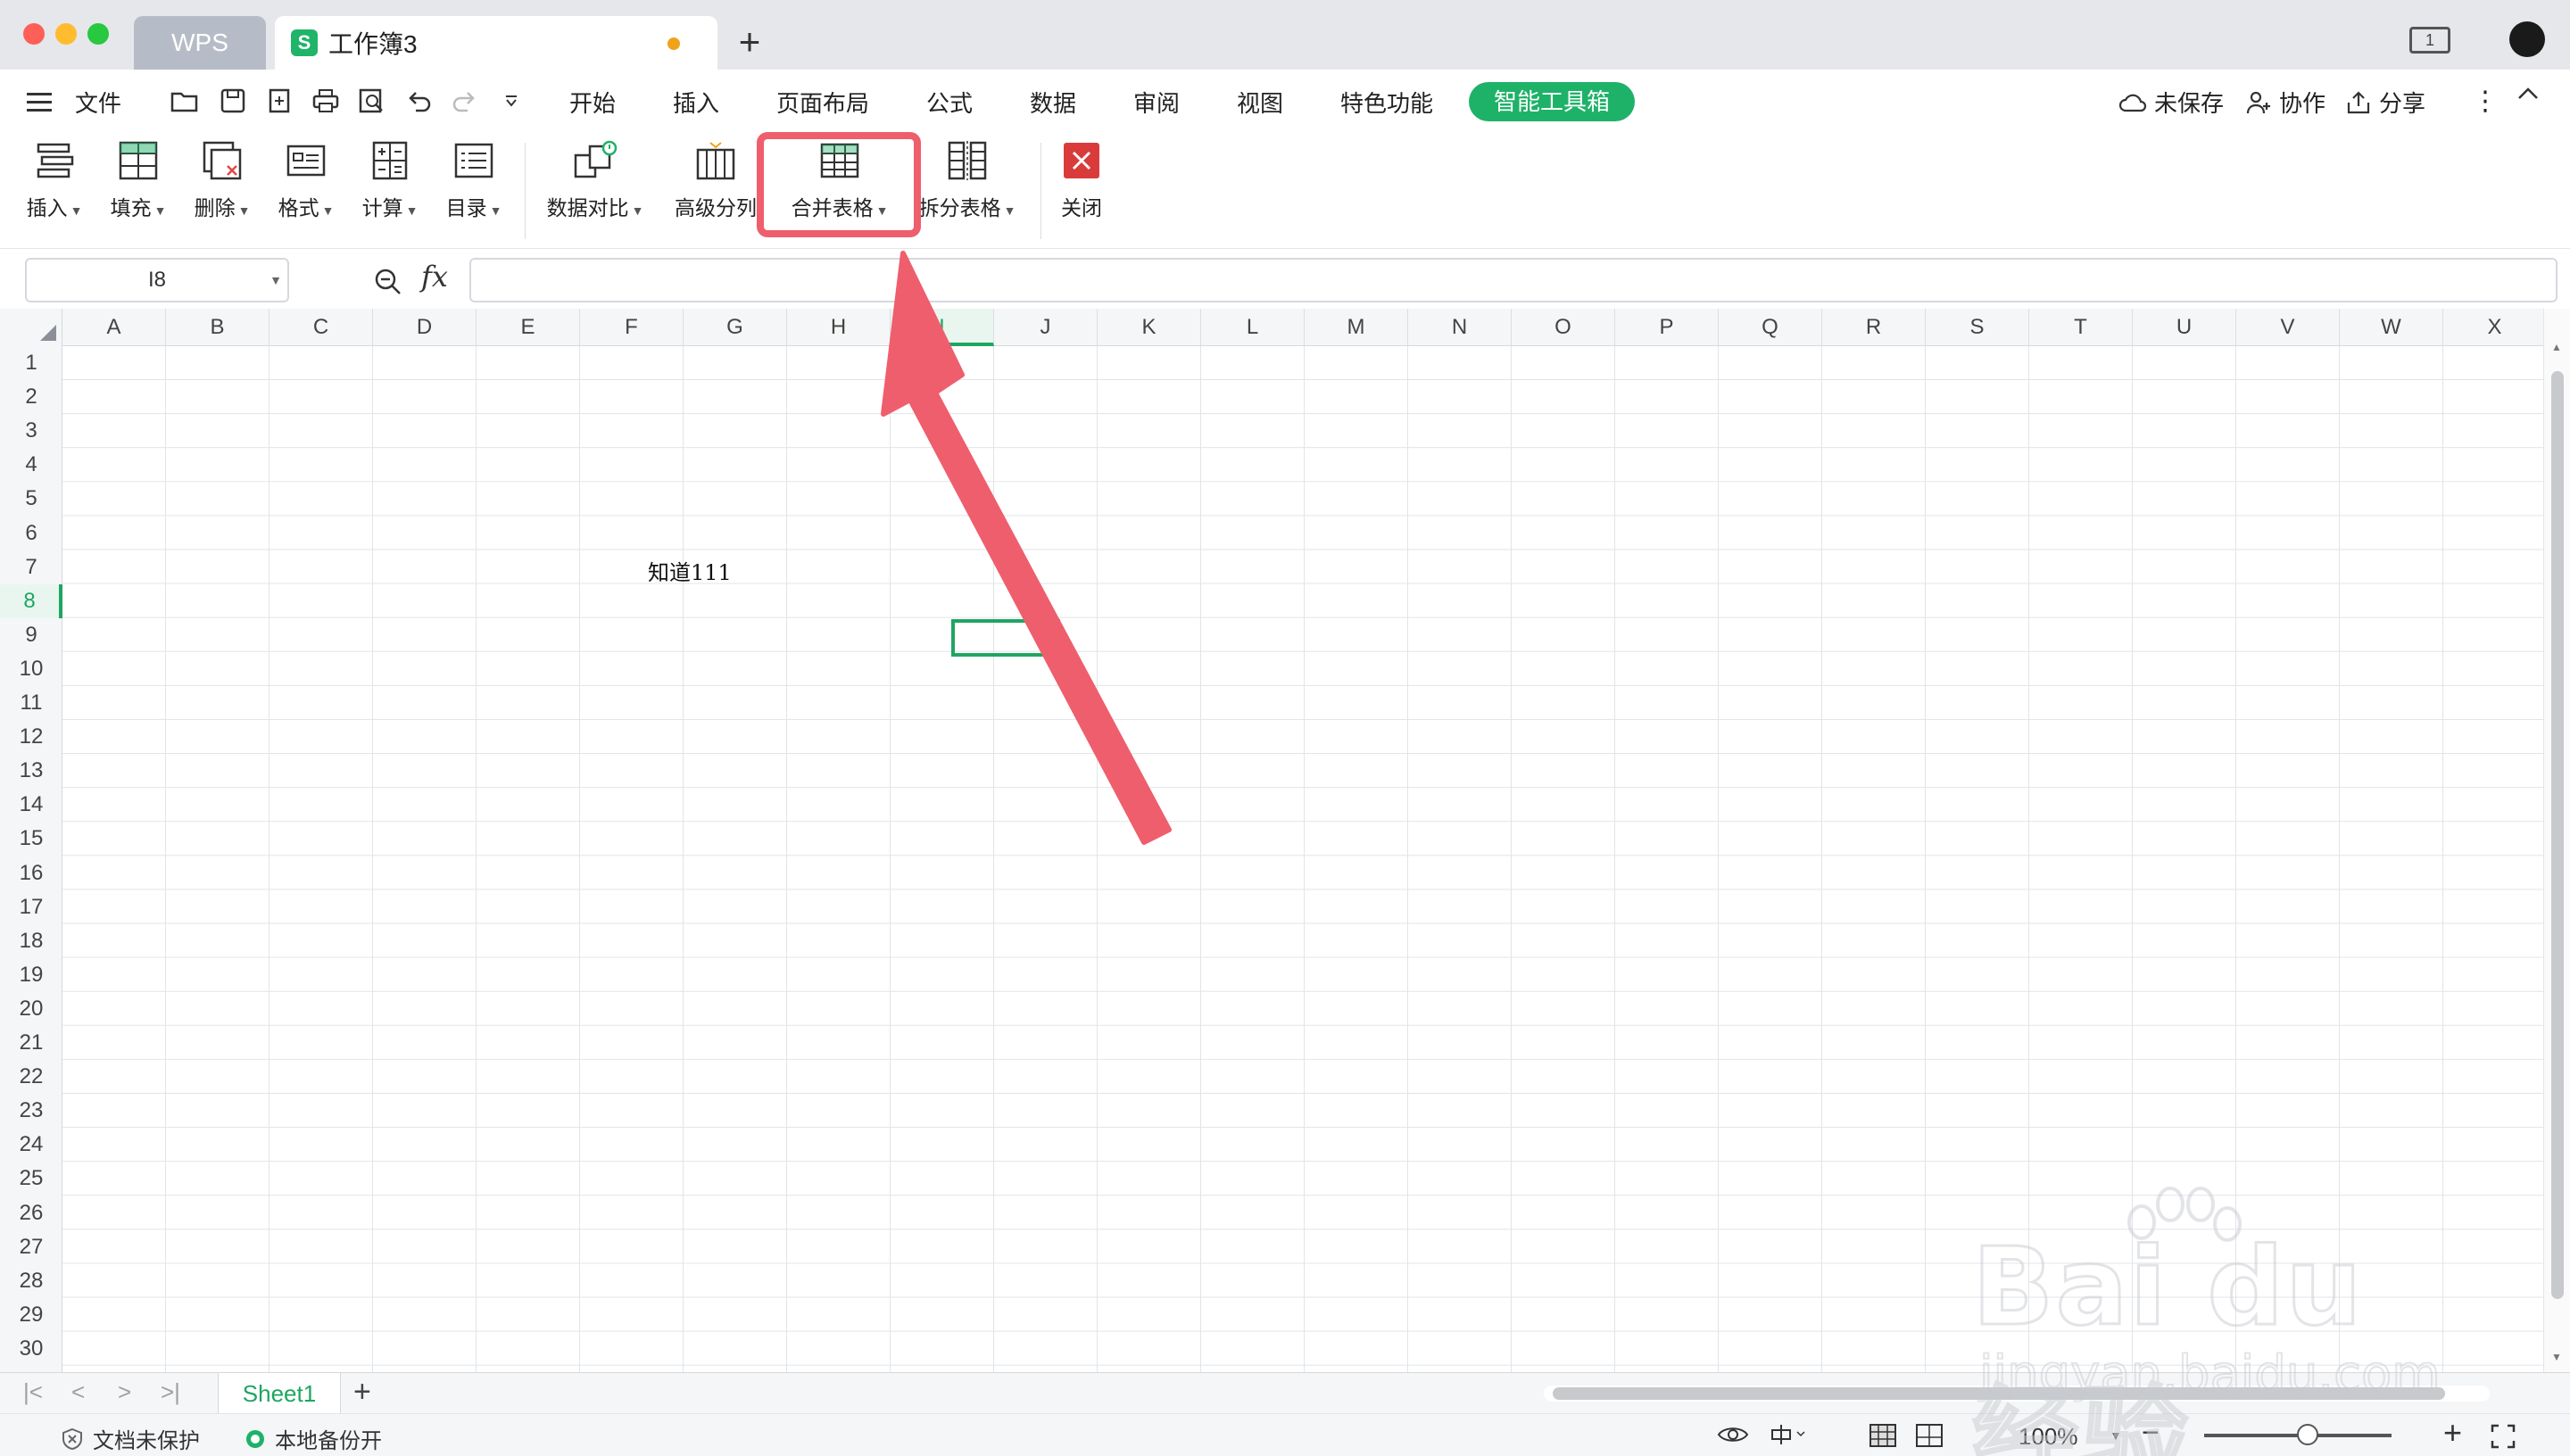 The width and height of the screenshot is (2570, 1456). What do you see at coordinates (2167, 1341) in the screenshot?
I see `watermark-brand: Bai du 经验` at bounding box center [2167, 1341].